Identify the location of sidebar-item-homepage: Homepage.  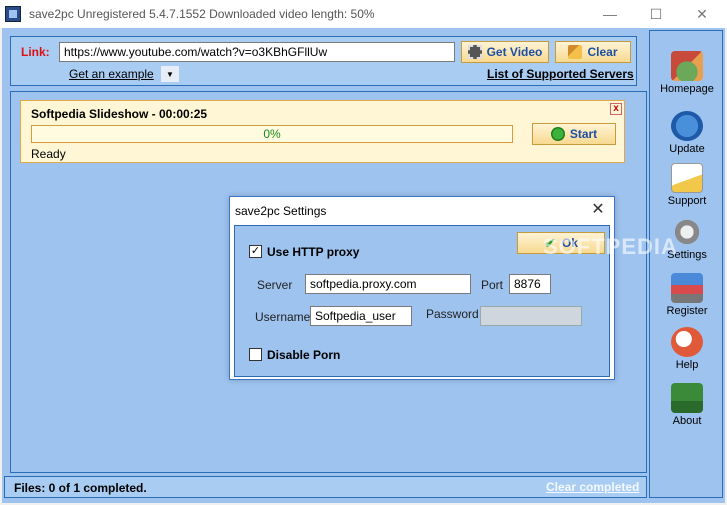
(687, 76).